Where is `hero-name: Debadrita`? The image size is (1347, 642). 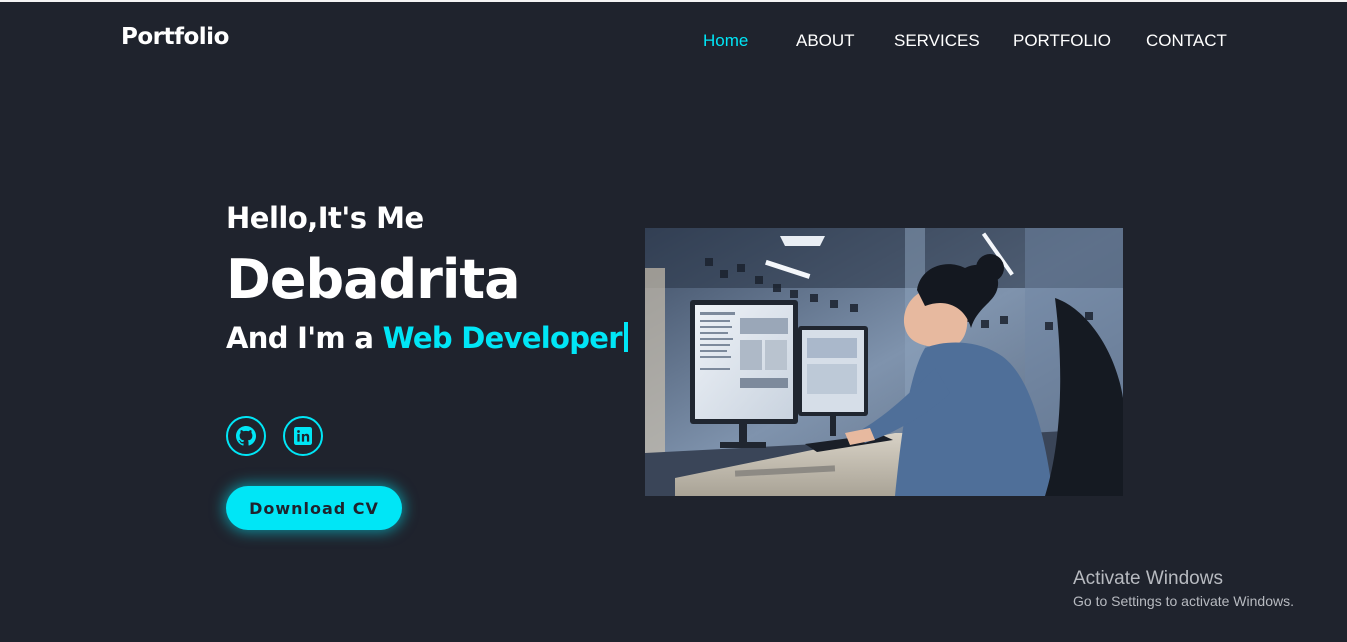
hero-name: Debadrita is located at coordinates (373, 279).